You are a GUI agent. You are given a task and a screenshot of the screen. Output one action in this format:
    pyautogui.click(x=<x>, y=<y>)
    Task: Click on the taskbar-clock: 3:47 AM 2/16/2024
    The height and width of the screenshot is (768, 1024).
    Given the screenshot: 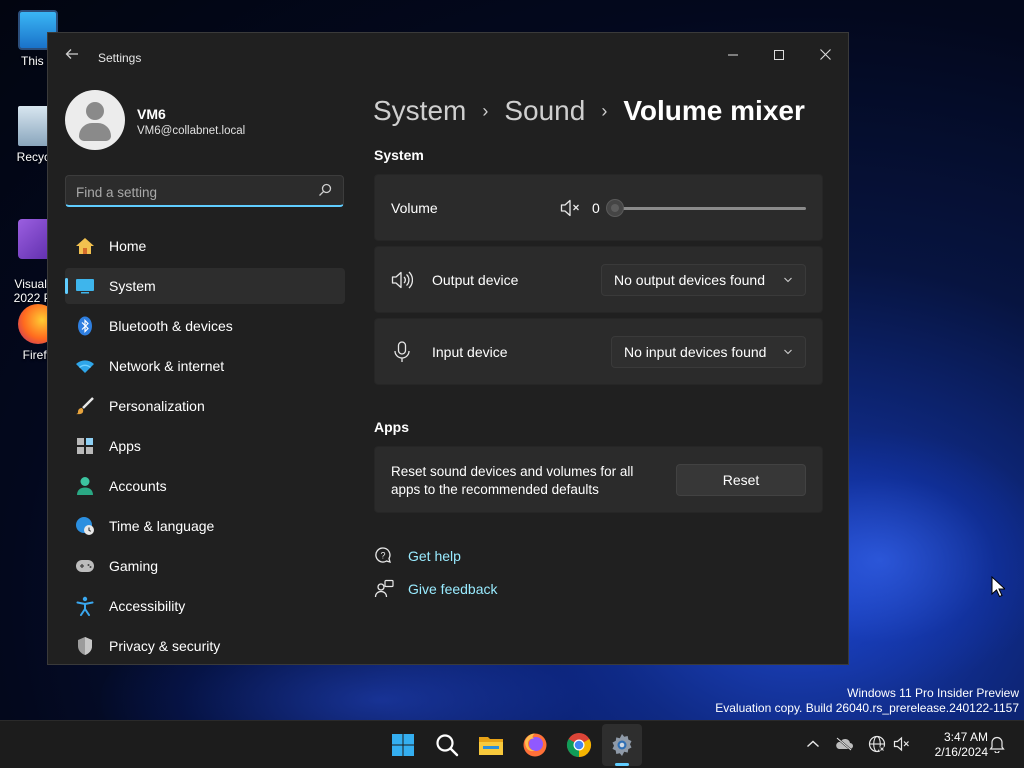 What is the action you would take?
    pyautogui.click(x=953, y=745)
    